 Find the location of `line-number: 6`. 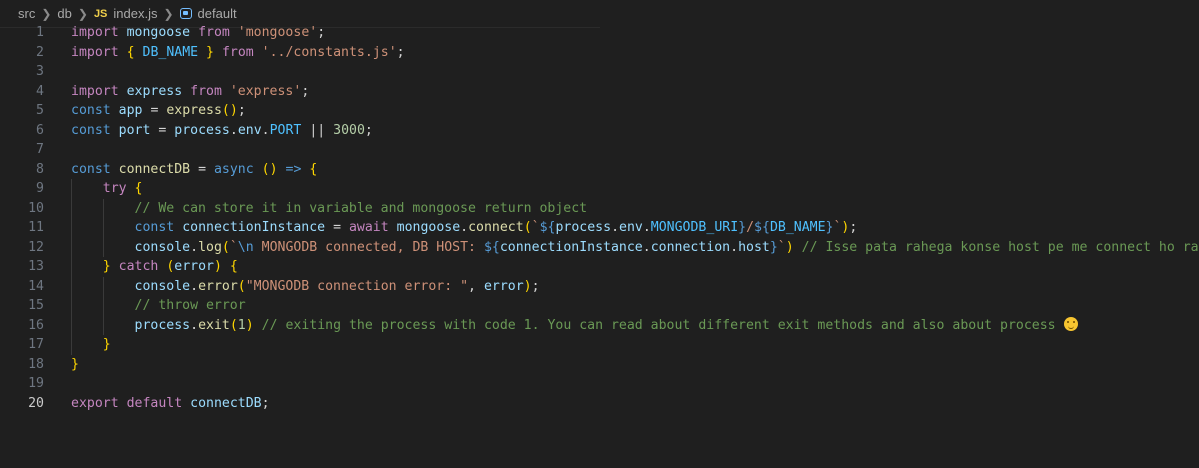

line-number: 6 is located at coordinates (40, 130).